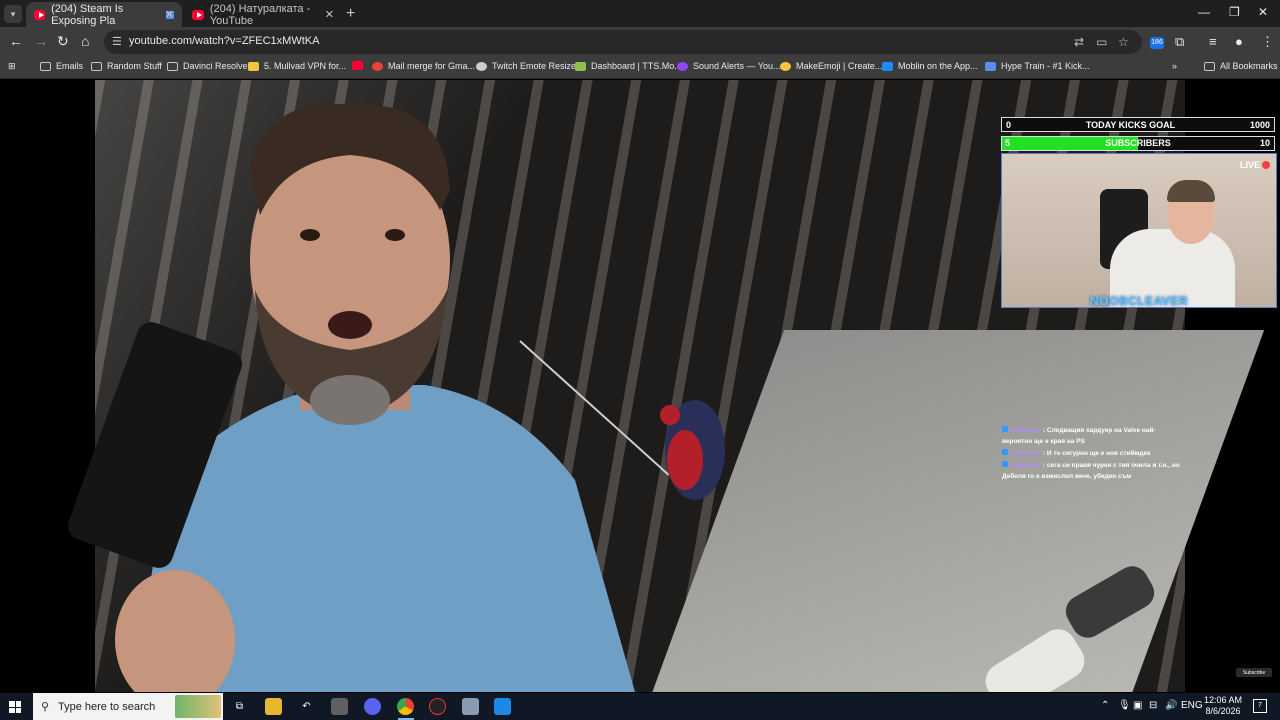 This screenshot has height=720, width=1280. What do you see at coordinates (215, 66) in the screenshot?
I see `bookmark-label: Davinci Resolve` at bounding box center [215, 66].